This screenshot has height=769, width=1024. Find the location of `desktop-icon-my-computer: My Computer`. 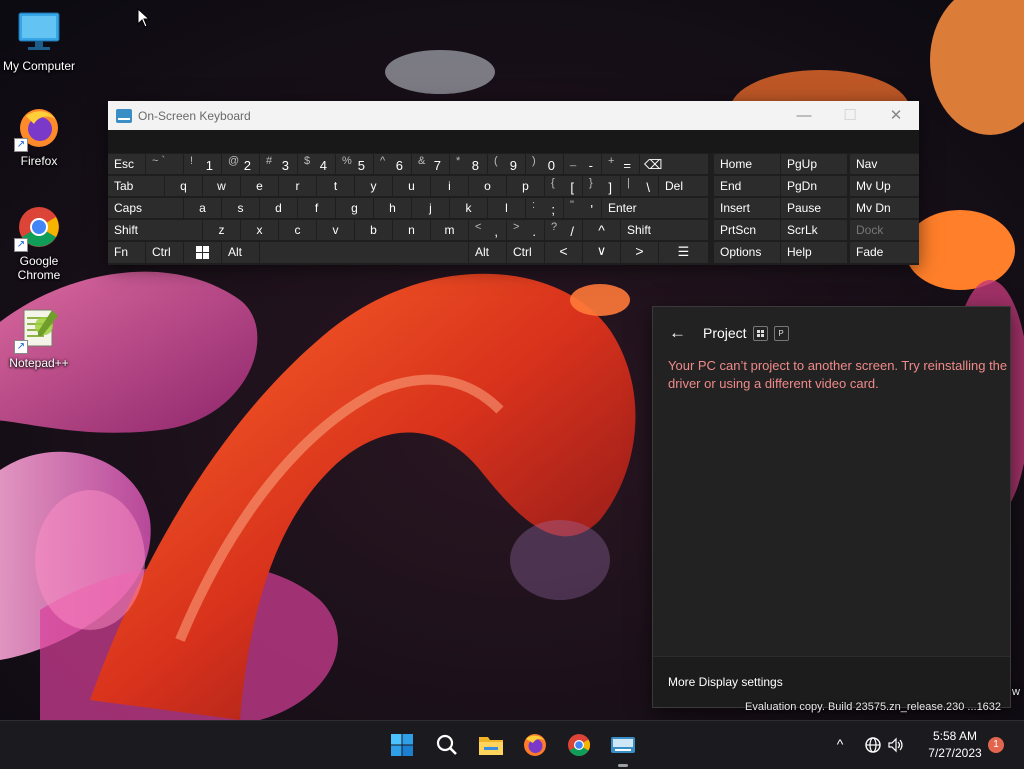

desktop-icon-my-computer: My Computer is located at coordinates (39, 41).